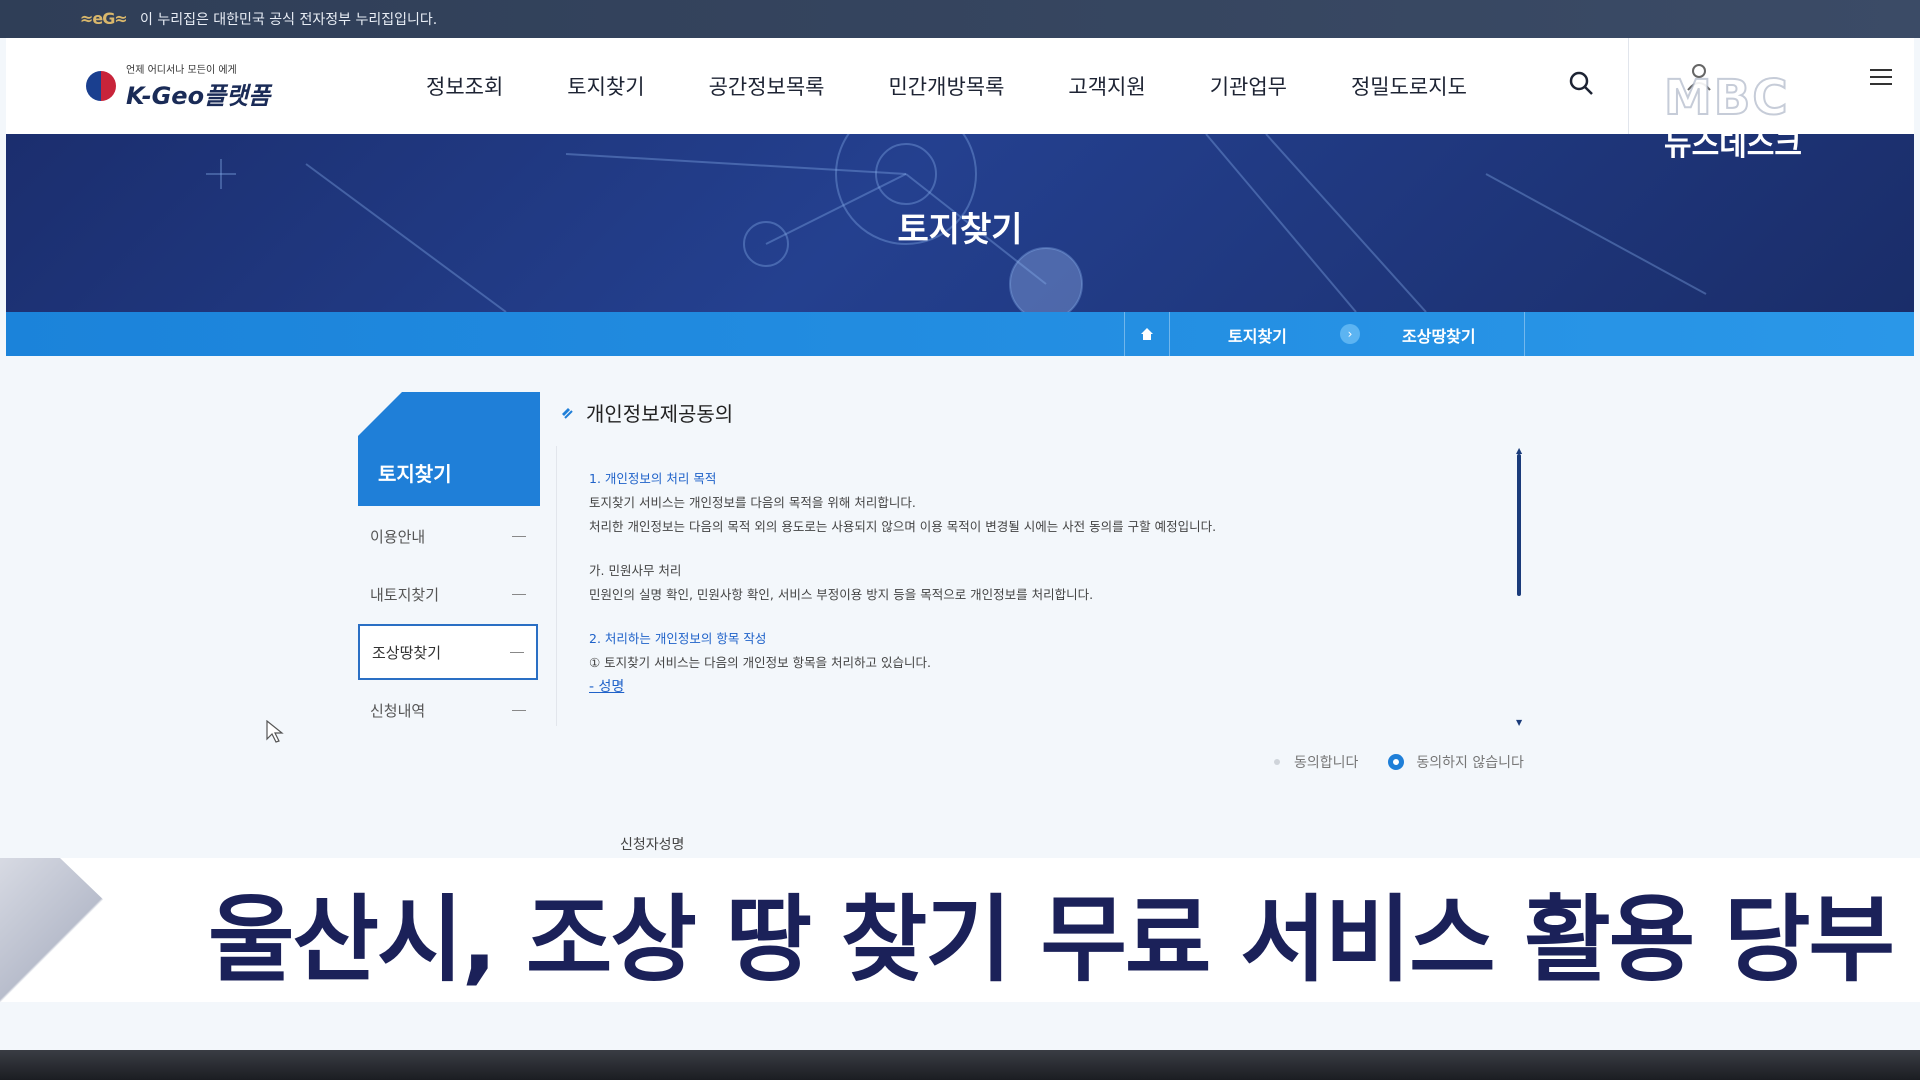  What do you see at coordinates (1409, 86) in the screenshot?
I see `nav-item-hd-map: 정밀도로지도` at bounding box center [1409, 86].